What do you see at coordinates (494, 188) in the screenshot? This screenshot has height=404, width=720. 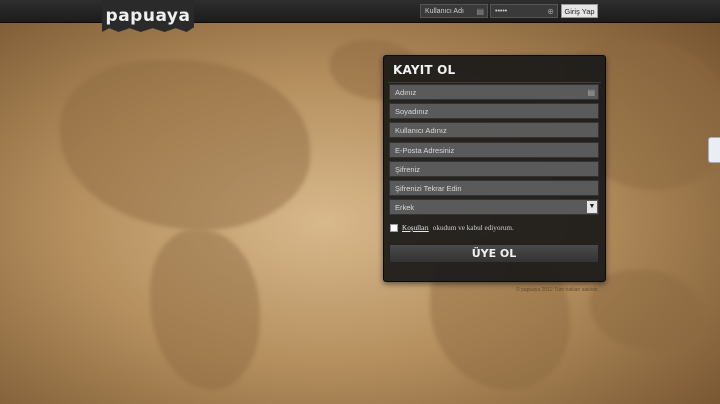 I see `password-confirm-input: Şifrenizi Tekrar Edin` at bounding box center [494, 188].